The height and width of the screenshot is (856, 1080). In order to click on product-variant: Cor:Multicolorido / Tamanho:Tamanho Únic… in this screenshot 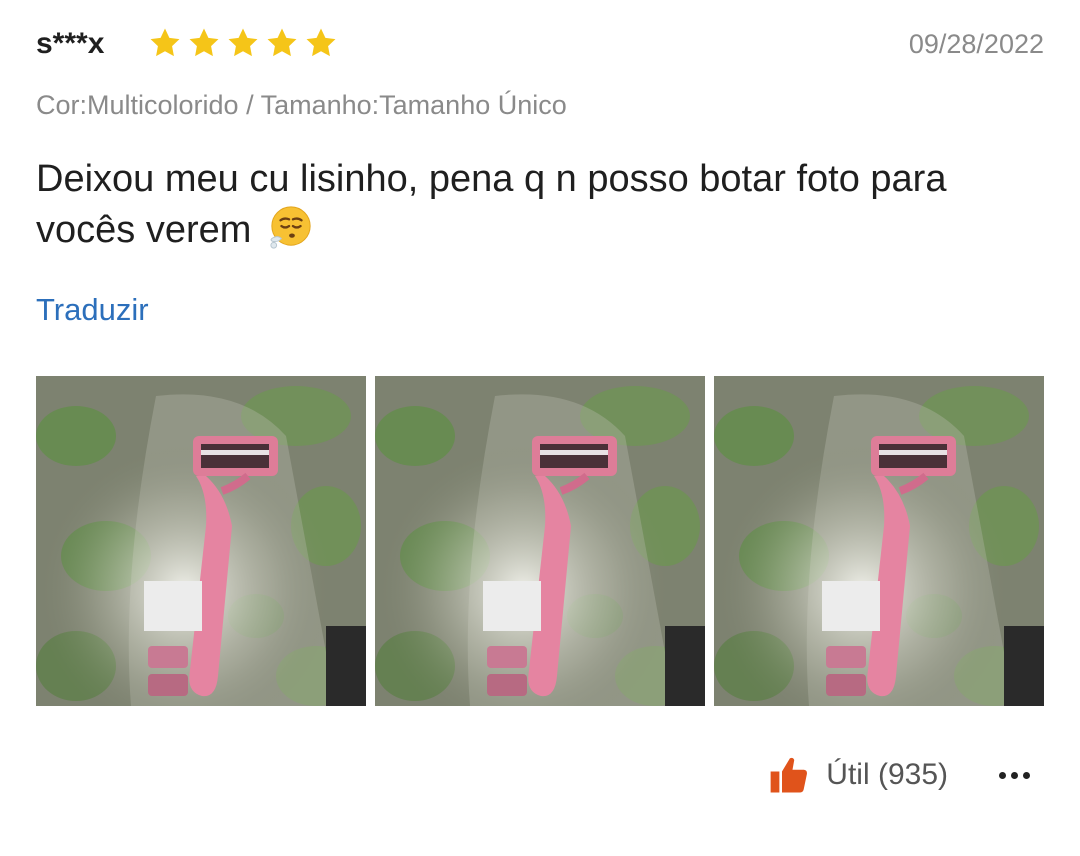, I will do `click(301, 105)`.